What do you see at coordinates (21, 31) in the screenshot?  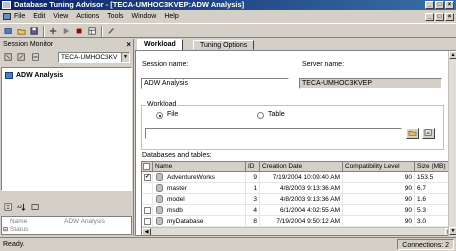 I see `open-icon` at bounding box center [21, 31].